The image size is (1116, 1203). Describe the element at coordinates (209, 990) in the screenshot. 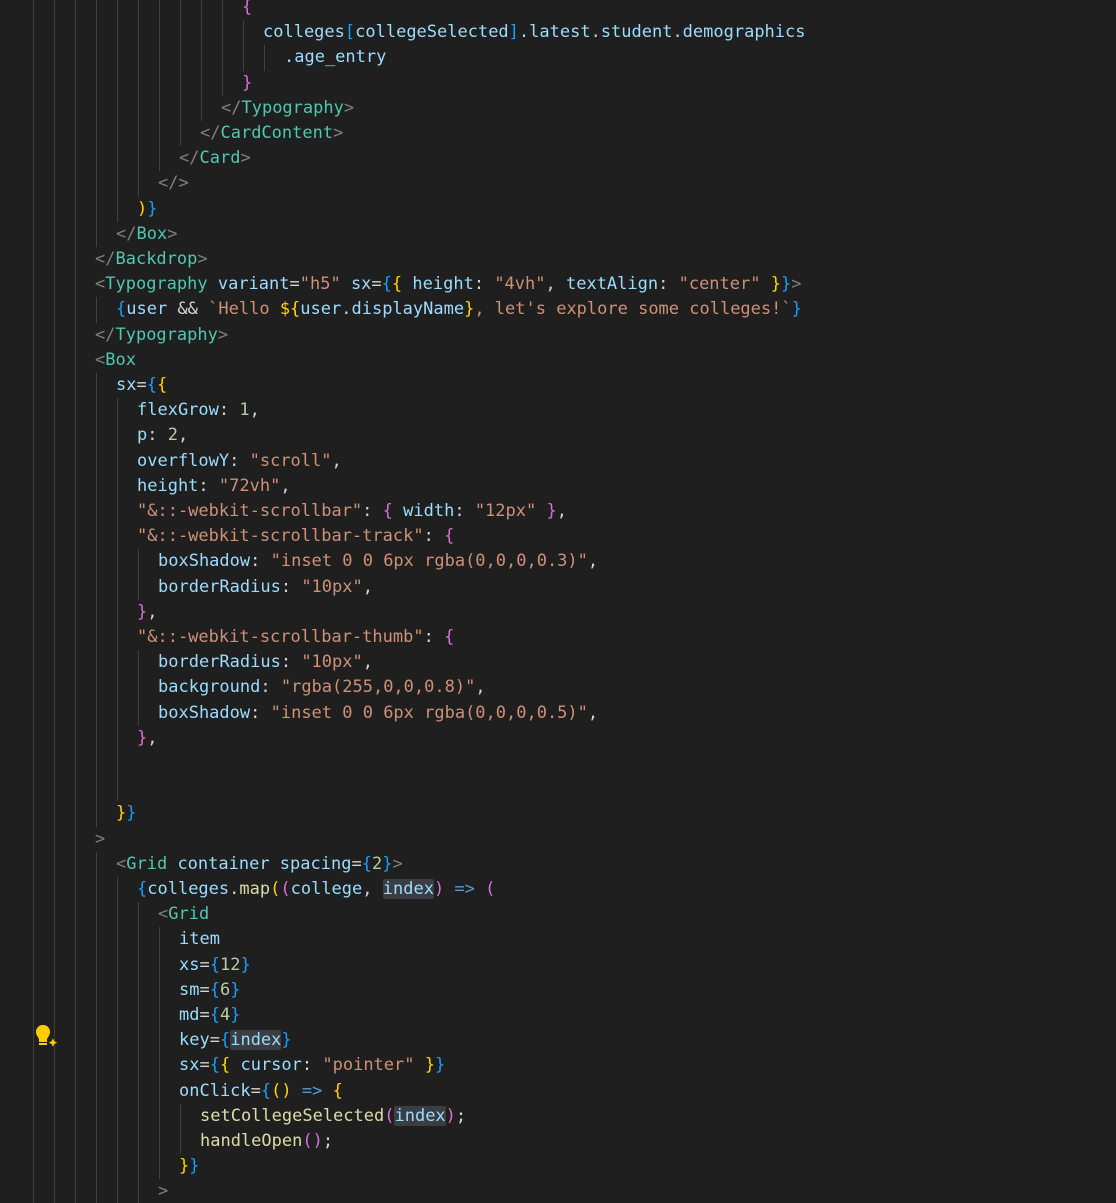

I see `code-line: sm={6}` at that location.